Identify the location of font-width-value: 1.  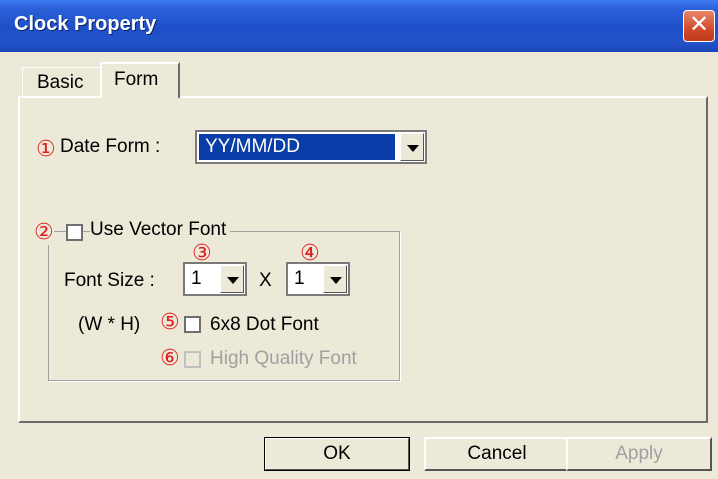
(196, 278).